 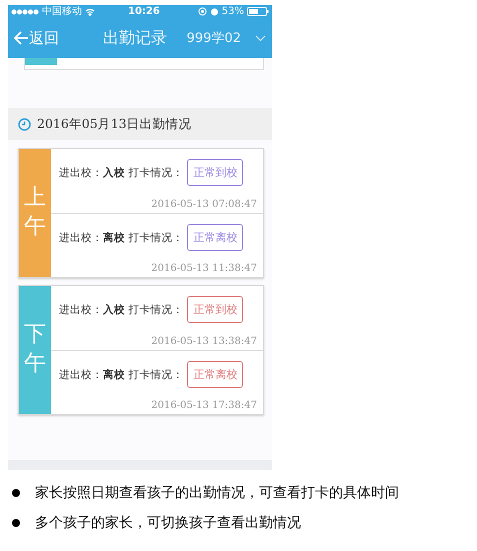 What do you see at coordinates (202, 11) in the screenshot?
I see `location-icon` at bounding box center [202, 11].